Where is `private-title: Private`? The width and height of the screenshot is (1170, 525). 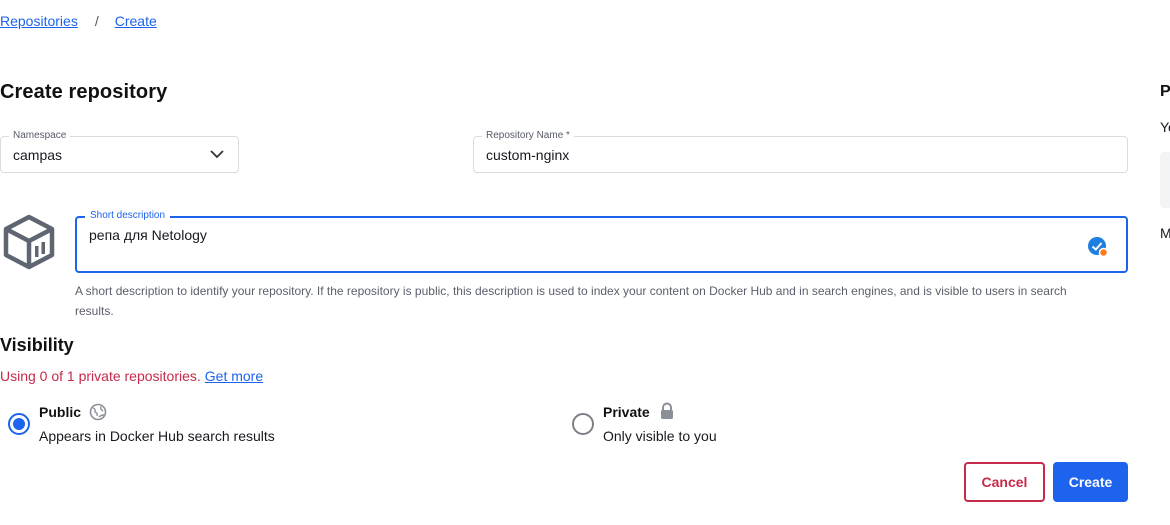
private-title: Private is located at coordinates (626, 412).